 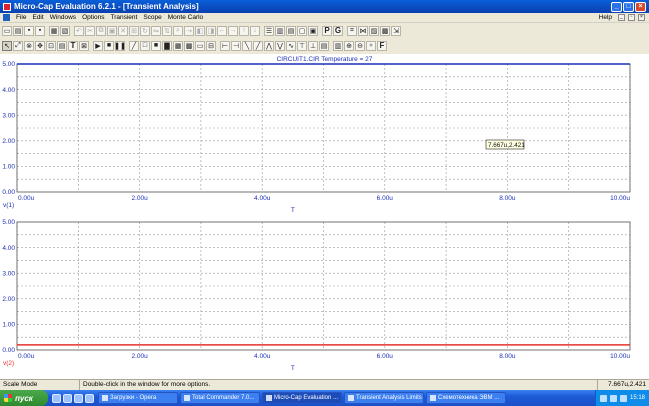 What do you see at coordinates (65, 30) in the screenshot?
I see `print-preview-icon: ▧` at bounding box center [65, 30].